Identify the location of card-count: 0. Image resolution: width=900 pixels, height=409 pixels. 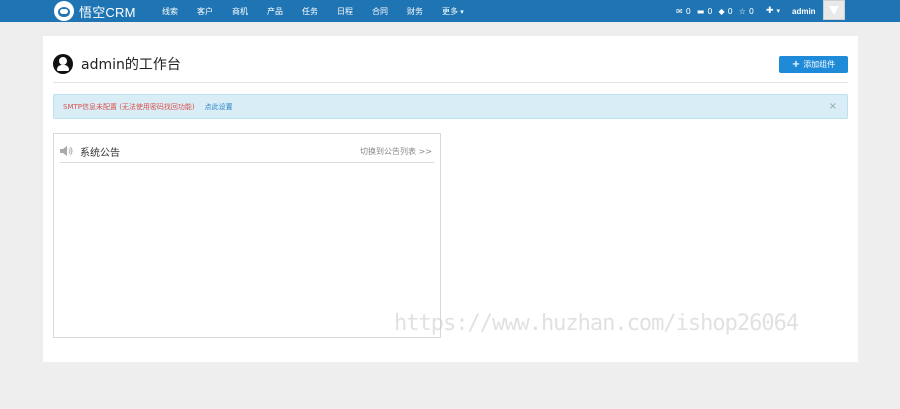
(710, 11).